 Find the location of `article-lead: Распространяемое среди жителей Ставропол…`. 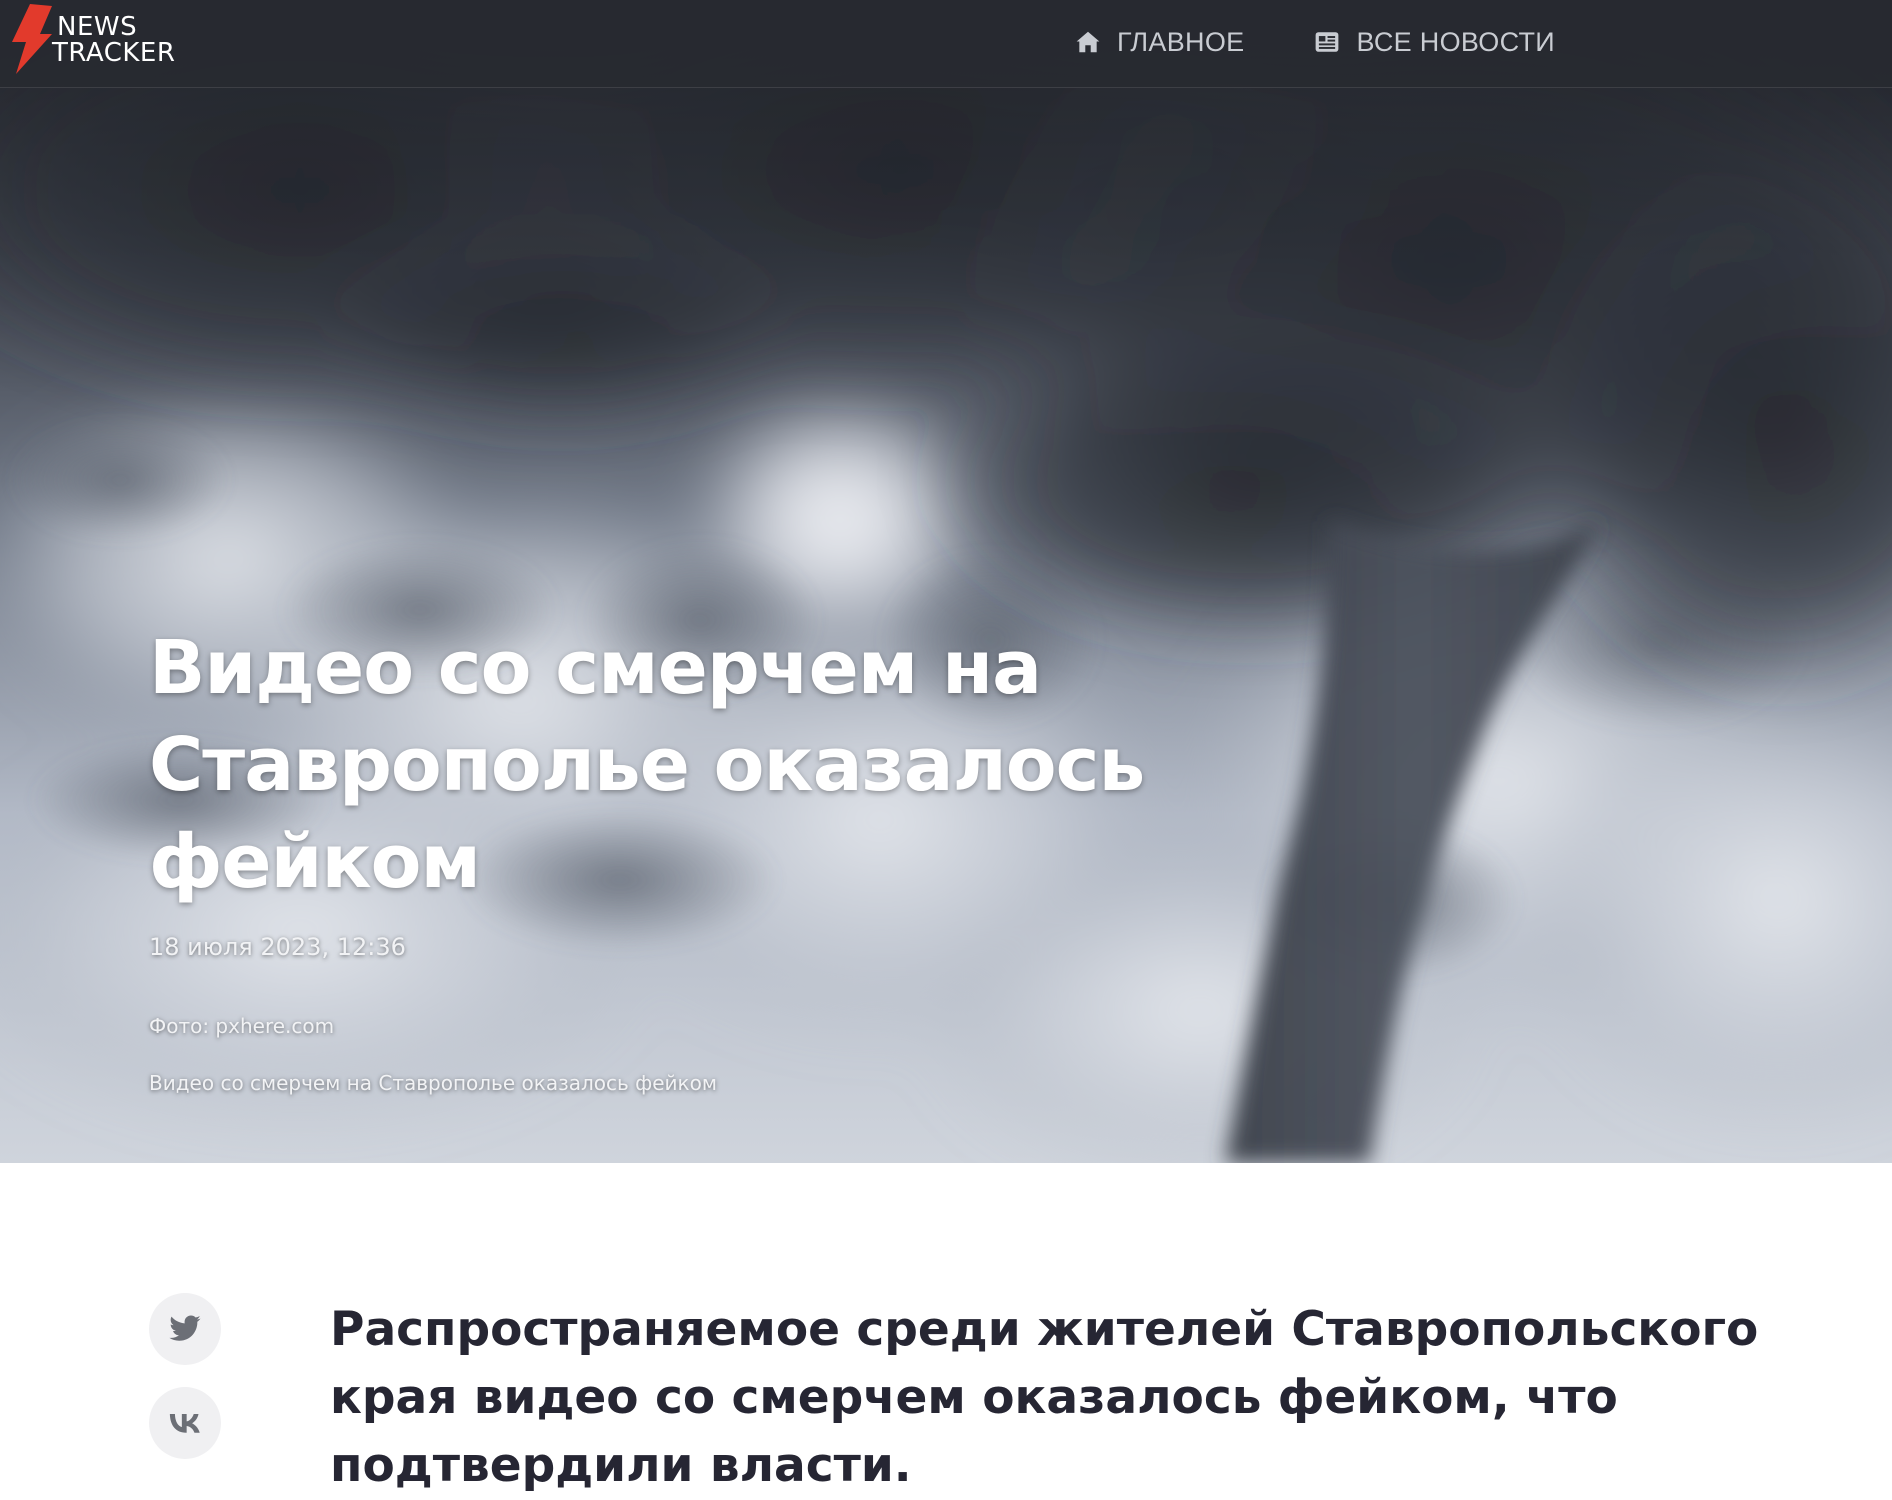

article-lead: Распространяемое среди жителей Ставропол… is located at coordinates (1044, 1397).